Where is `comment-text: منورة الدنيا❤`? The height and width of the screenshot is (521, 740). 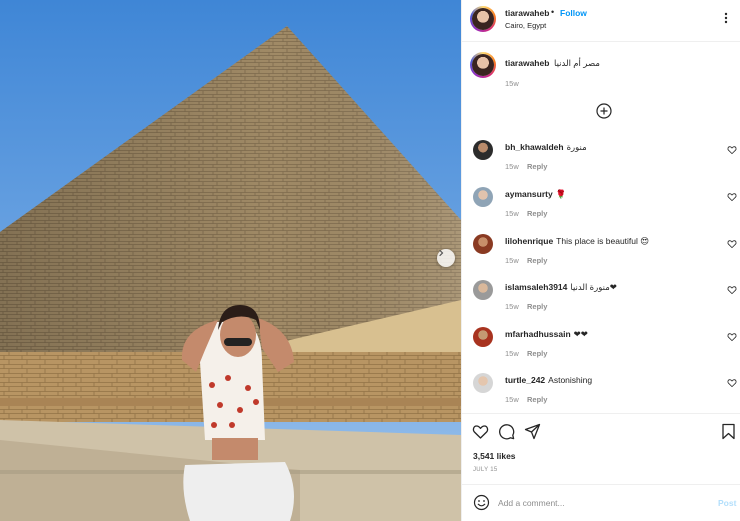
comment-text: منورة الدنيا❤ is located at coordinates (593, 287).